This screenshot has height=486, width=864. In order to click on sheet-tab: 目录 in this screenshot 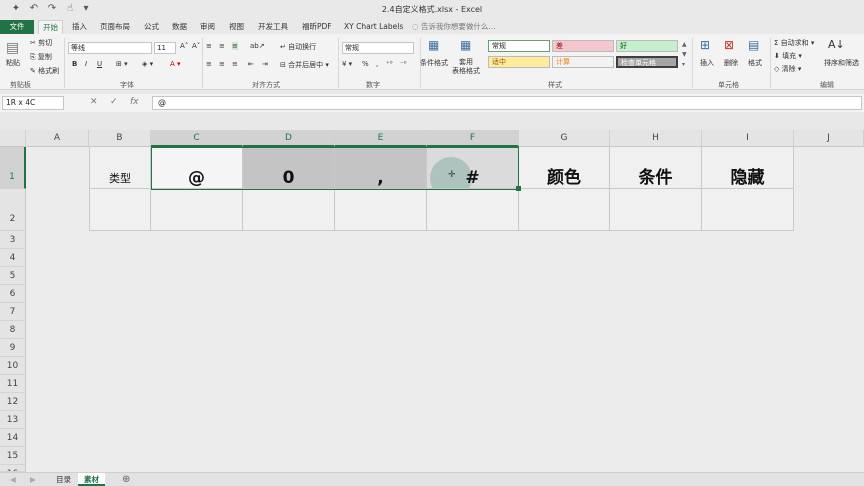, I will do `click(63, 479)`.